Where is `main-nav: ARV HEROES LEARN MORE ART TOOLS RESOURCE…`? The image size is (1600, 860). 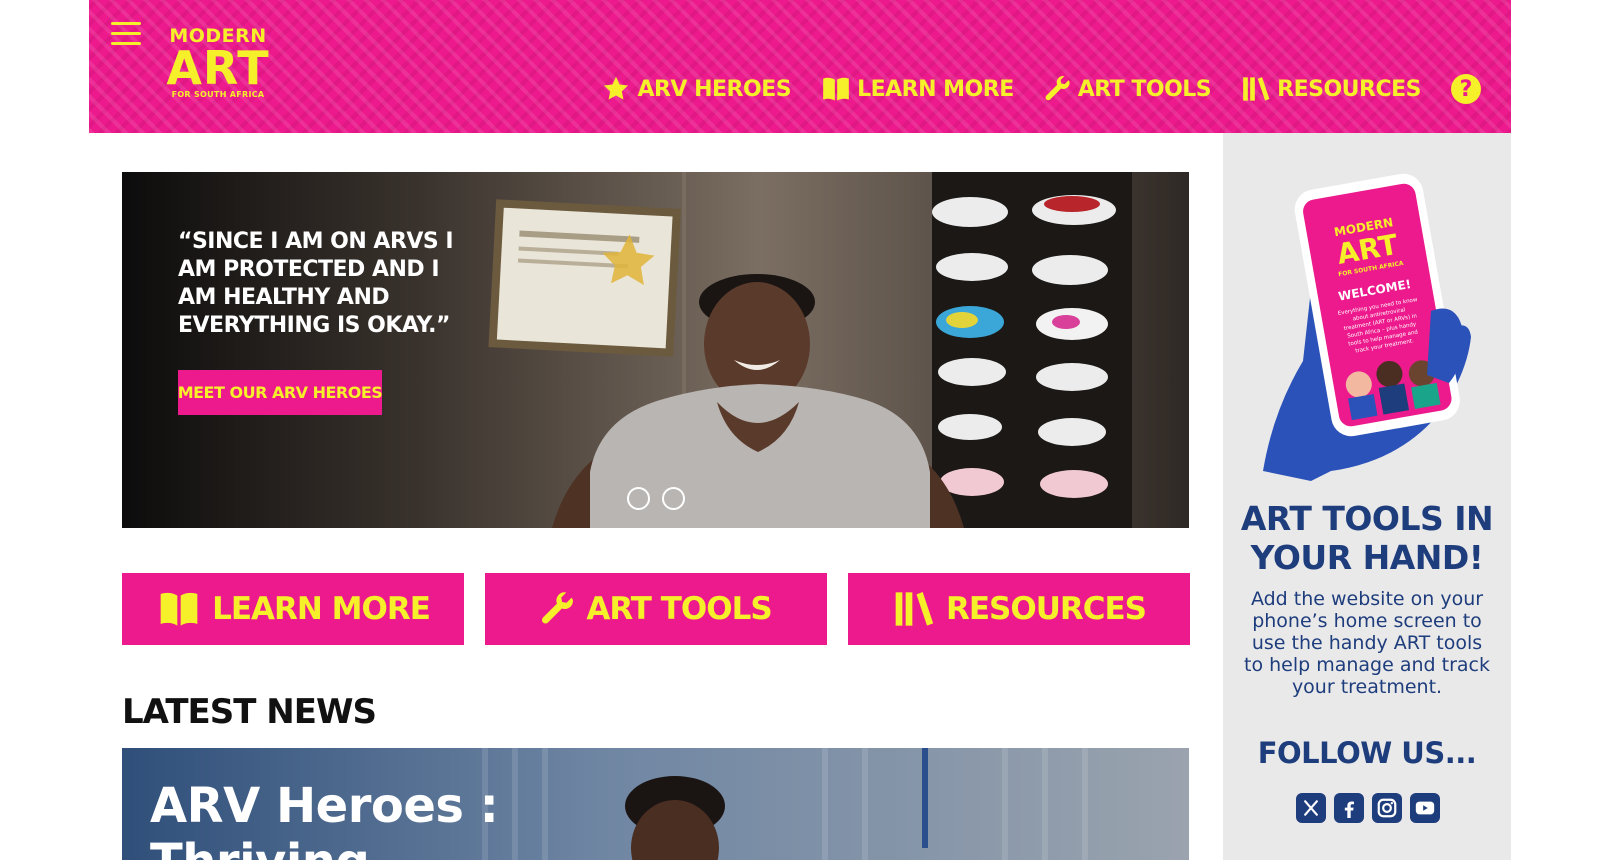 main-nav: ARV HEROES LEARN MORE ART TOOLS RESOURCE… is located at coordinates (1041, 89).